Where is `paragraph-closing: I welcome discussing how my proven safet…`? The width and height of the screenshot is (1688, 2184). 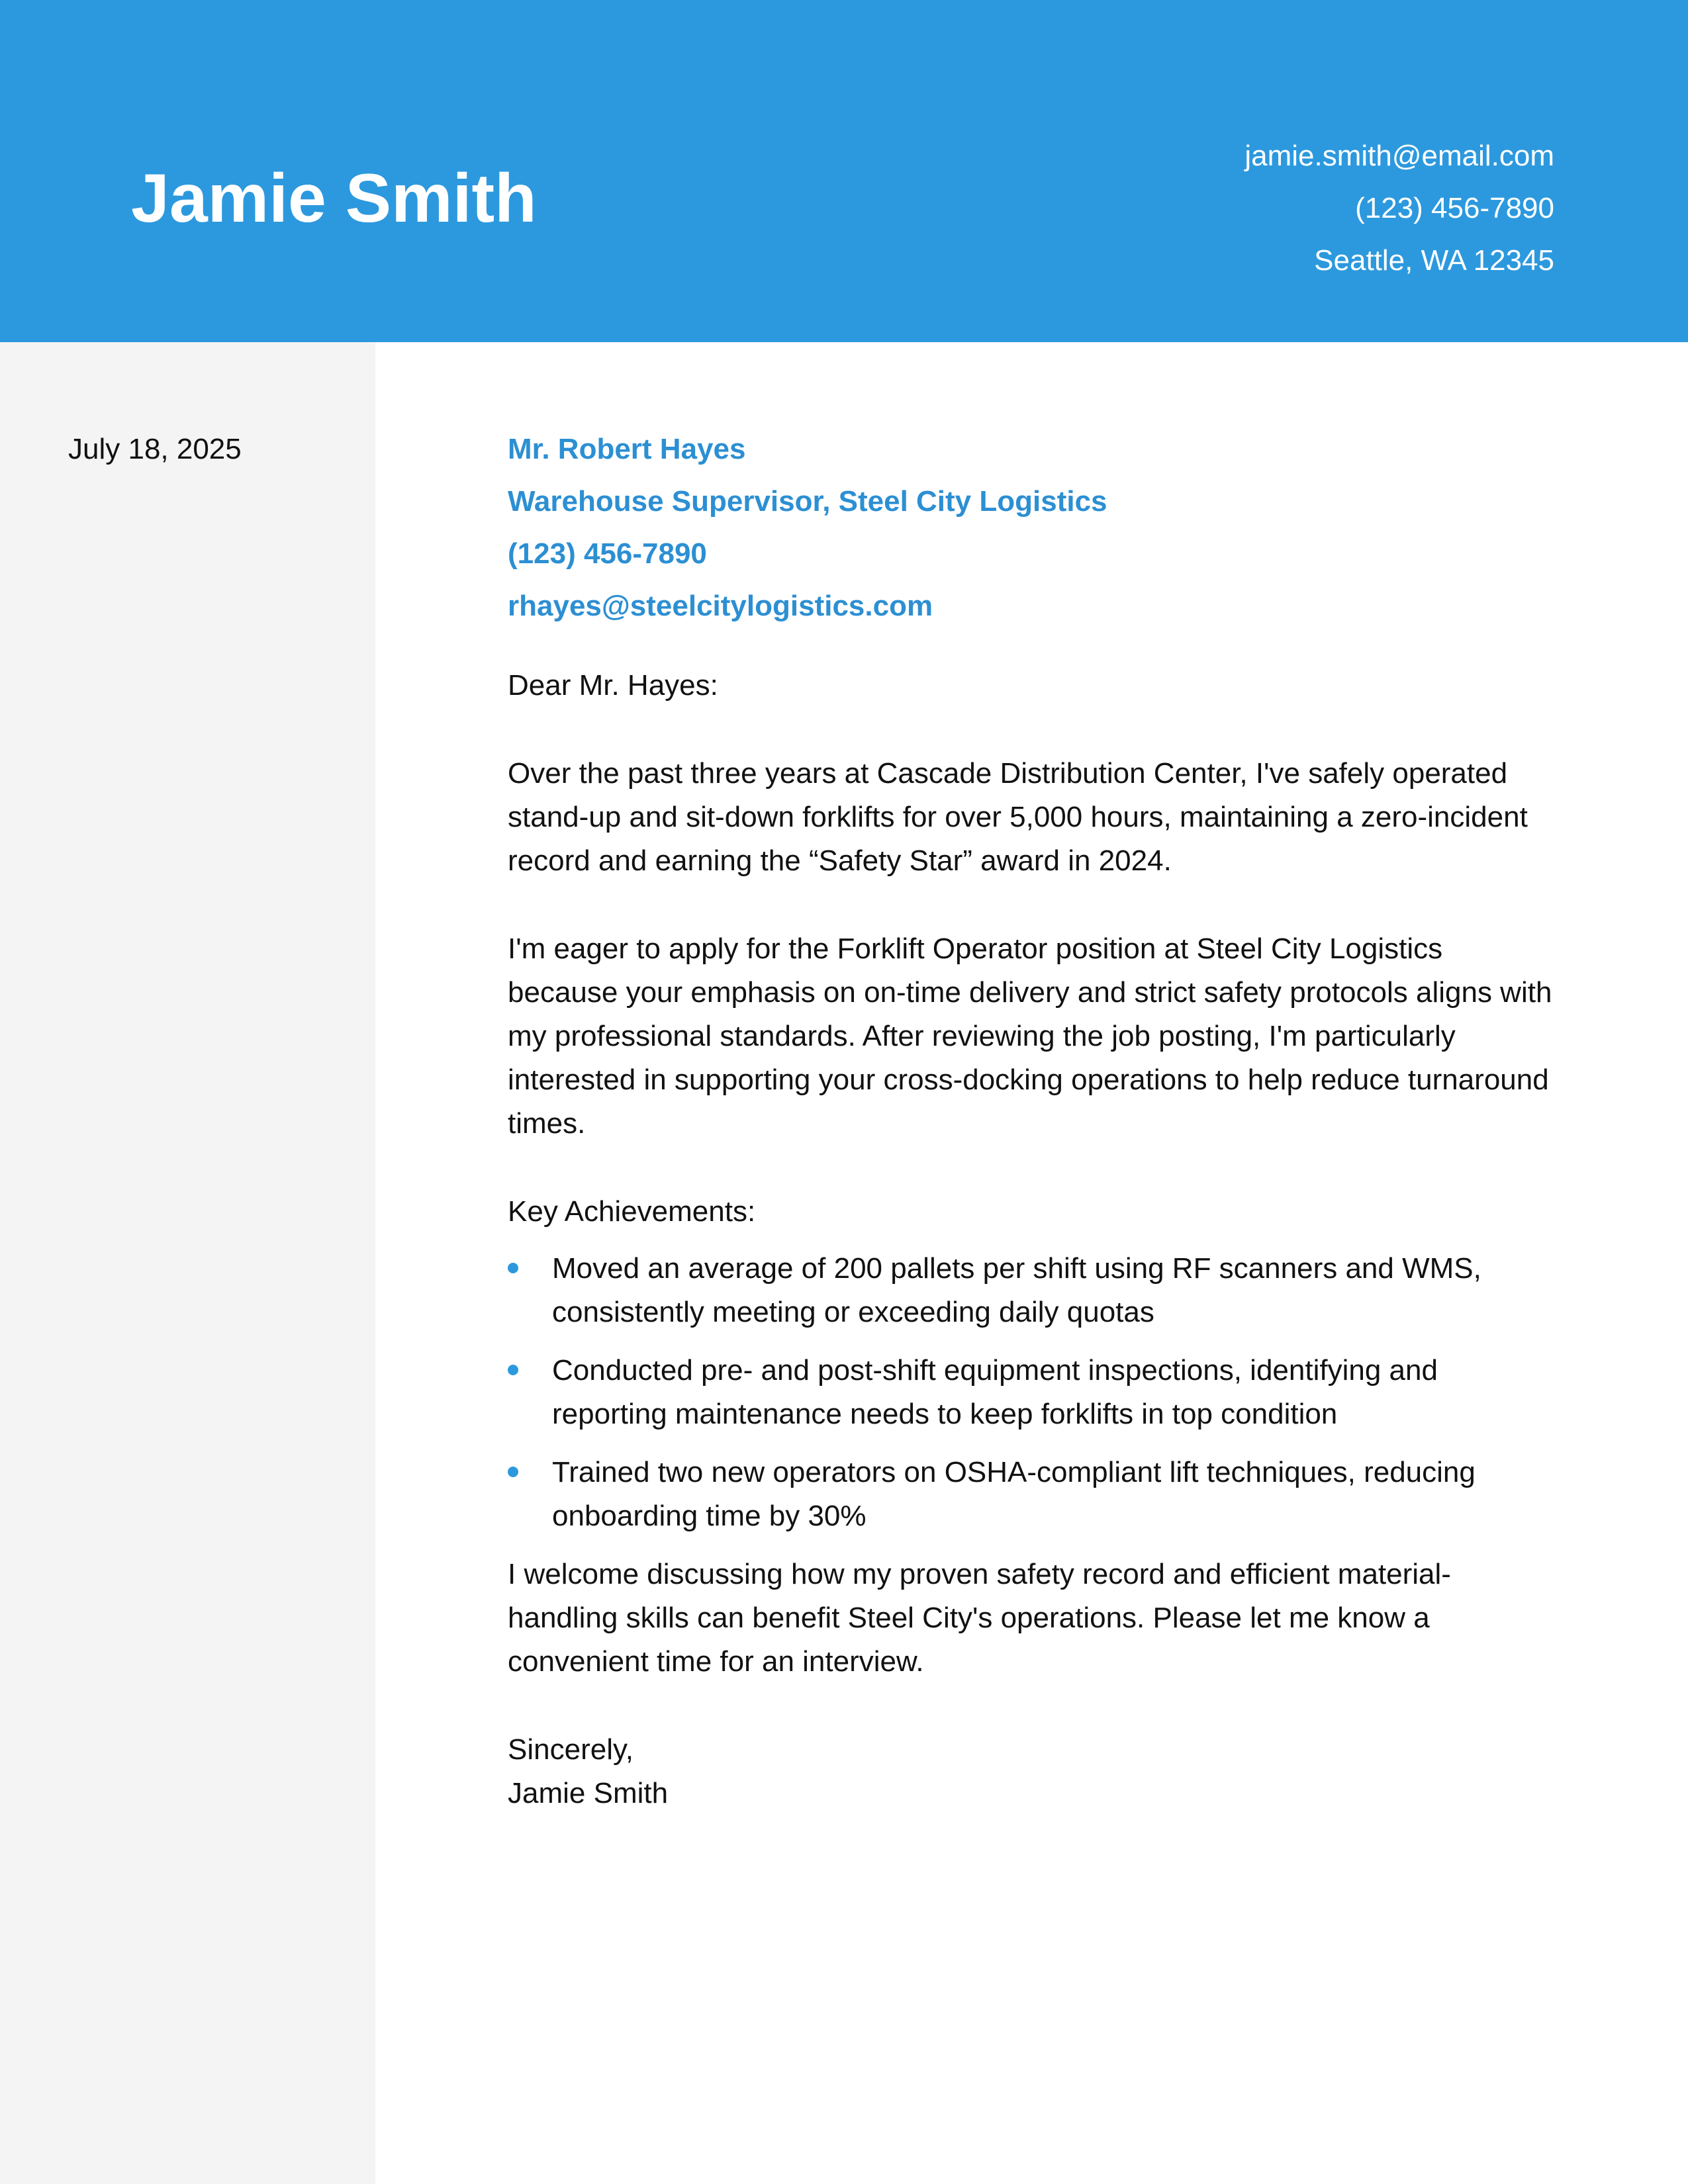
paragraph-closing: I welcome discussing how my proven safet… is located at coordinates (979, 1618).